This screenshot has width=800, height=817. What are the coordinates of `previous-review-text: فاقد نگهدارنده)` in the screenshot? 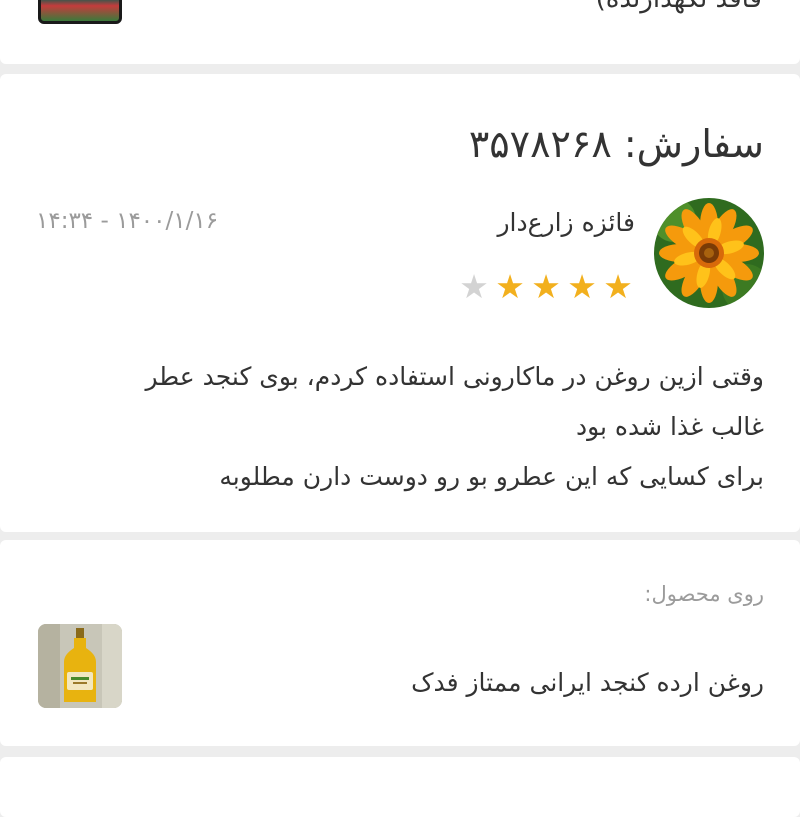 It's located at (679, 7).